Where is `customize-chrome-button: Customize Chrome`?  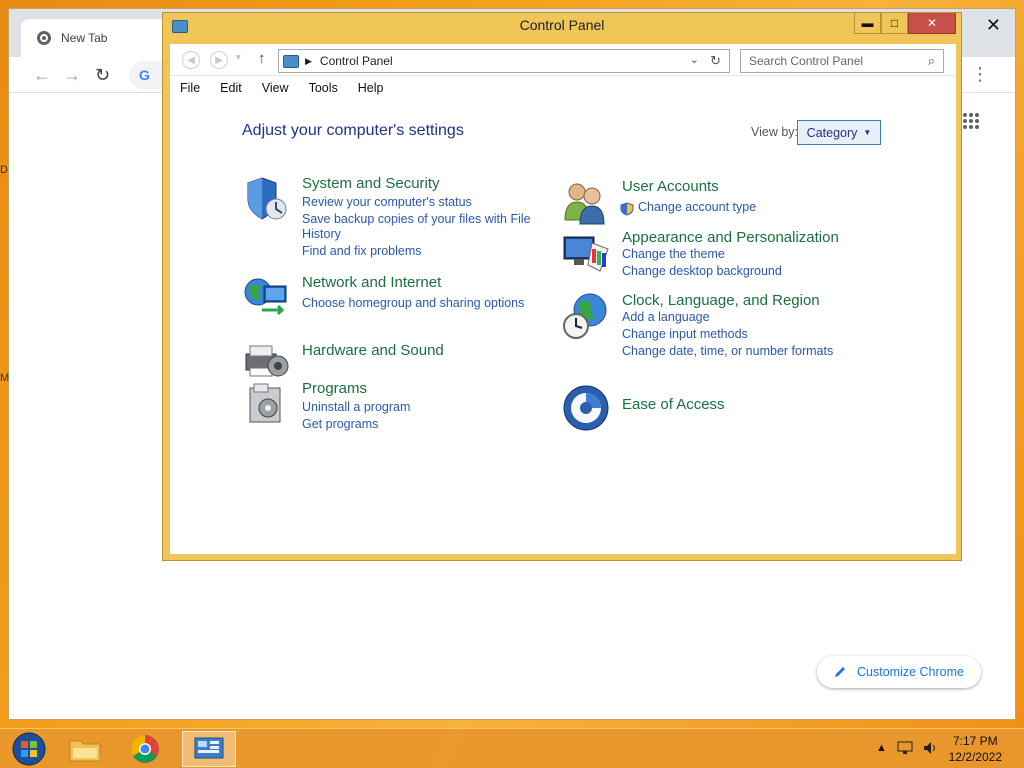 customize-chrome-button: Customize Chrome is located at coordinates (899, 672).